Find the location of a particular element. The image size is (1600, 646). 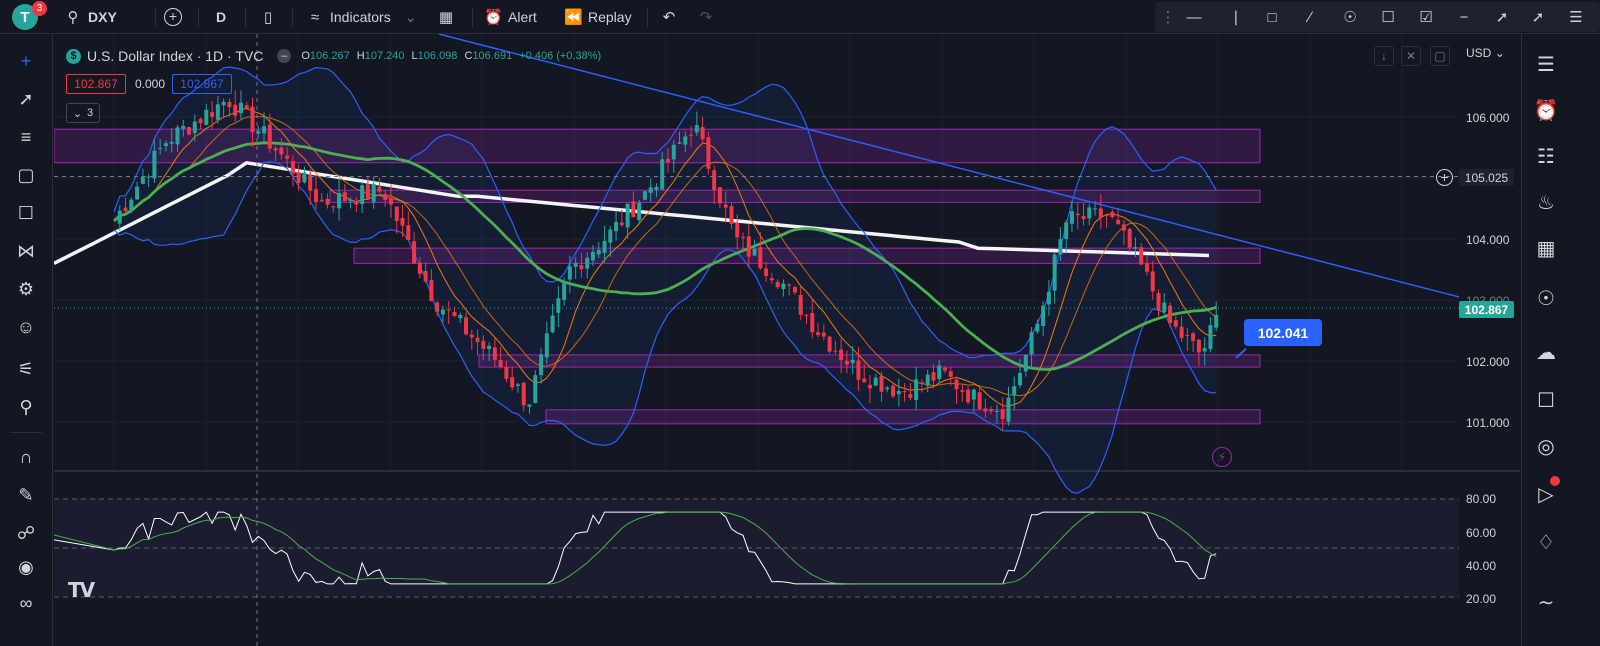

link-icon: ∞ is located at coordinates (26, 603).